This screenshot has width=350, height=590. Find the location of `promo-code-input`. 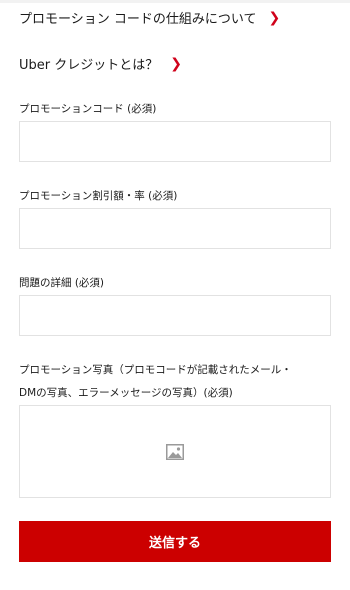

promo-code-input is located at coordinates (175, 141).